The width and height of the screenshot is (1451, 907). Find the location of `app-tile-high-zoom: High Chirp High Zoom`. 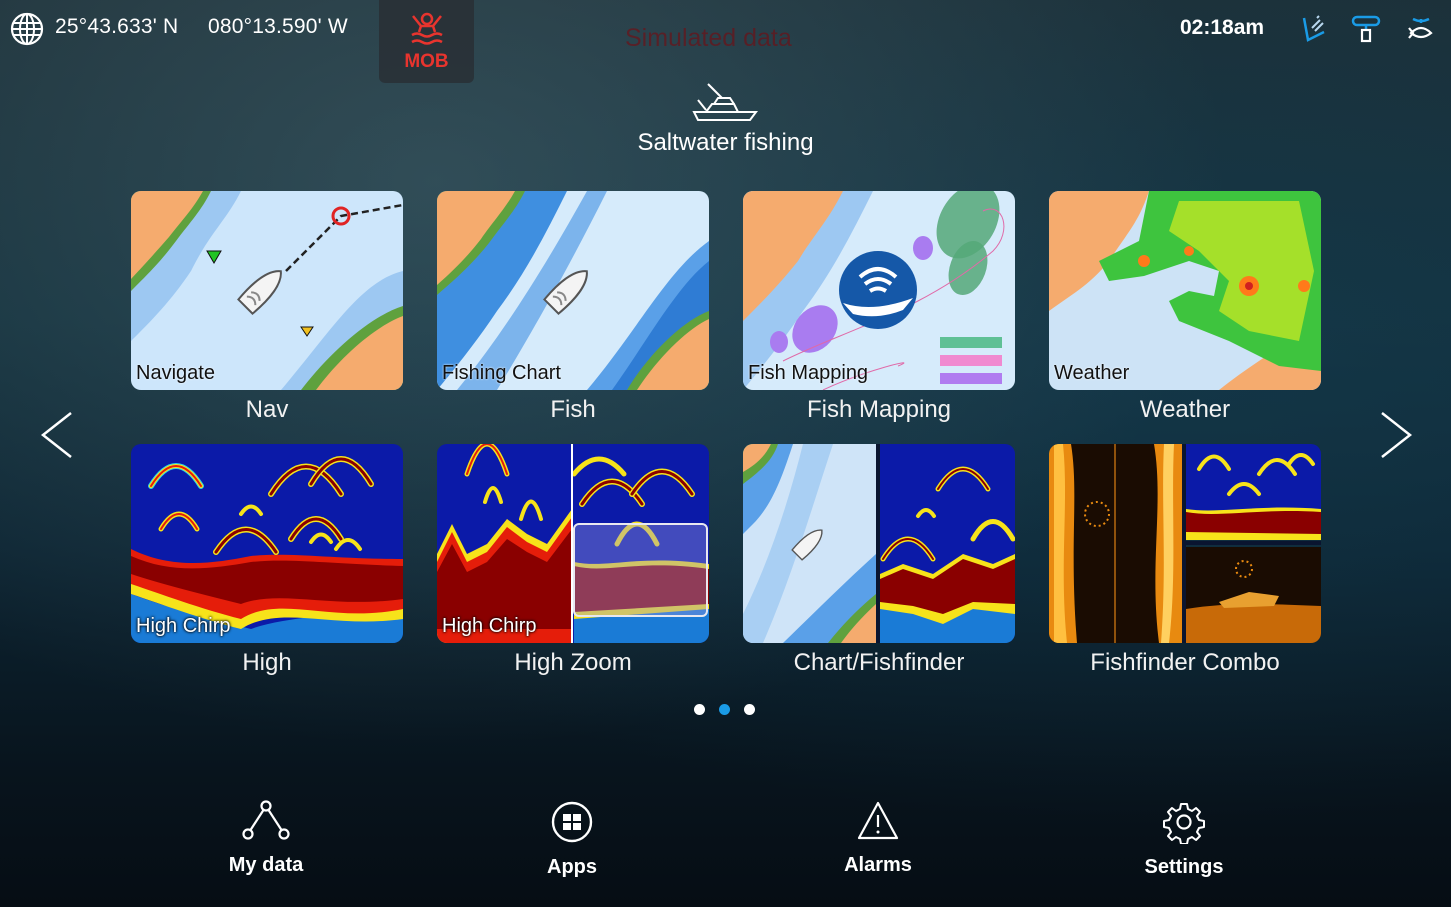

app-tile-high-zoom: High Chirp High Zoom is located at coordinates (573, 560).